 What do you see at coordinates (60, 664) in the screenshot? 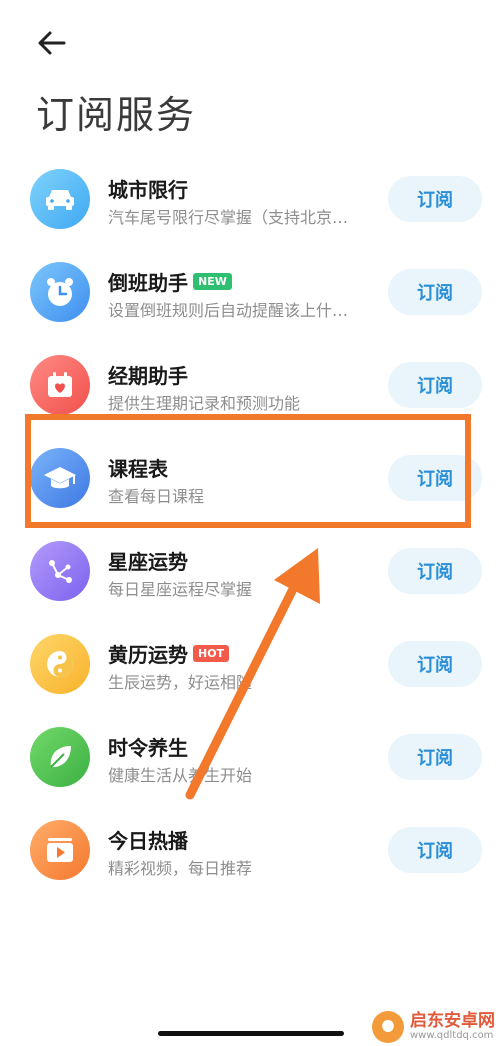
I see `yin-yang-icon` at bounding box center [60, 664].